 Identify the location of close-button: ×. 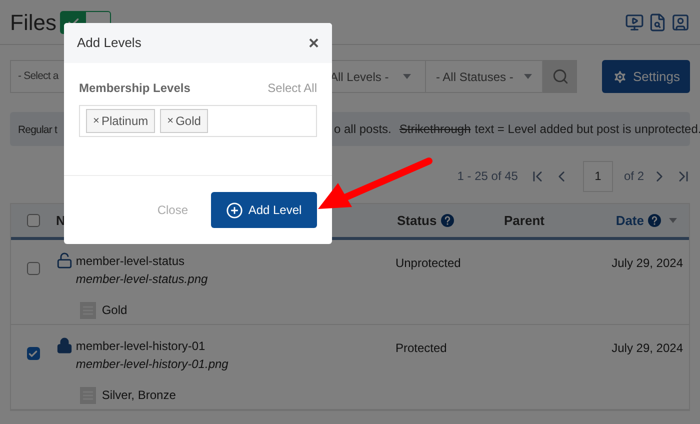
(313, 43).